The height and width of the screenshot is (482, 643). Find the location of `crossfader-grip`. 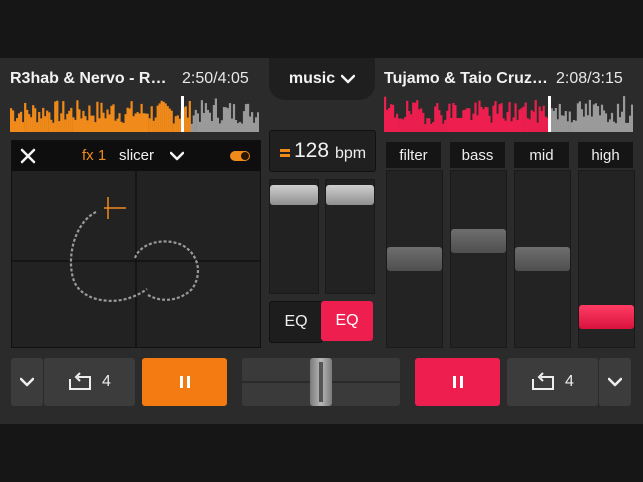

crossfader-grip is located at coordinates (321, 382).